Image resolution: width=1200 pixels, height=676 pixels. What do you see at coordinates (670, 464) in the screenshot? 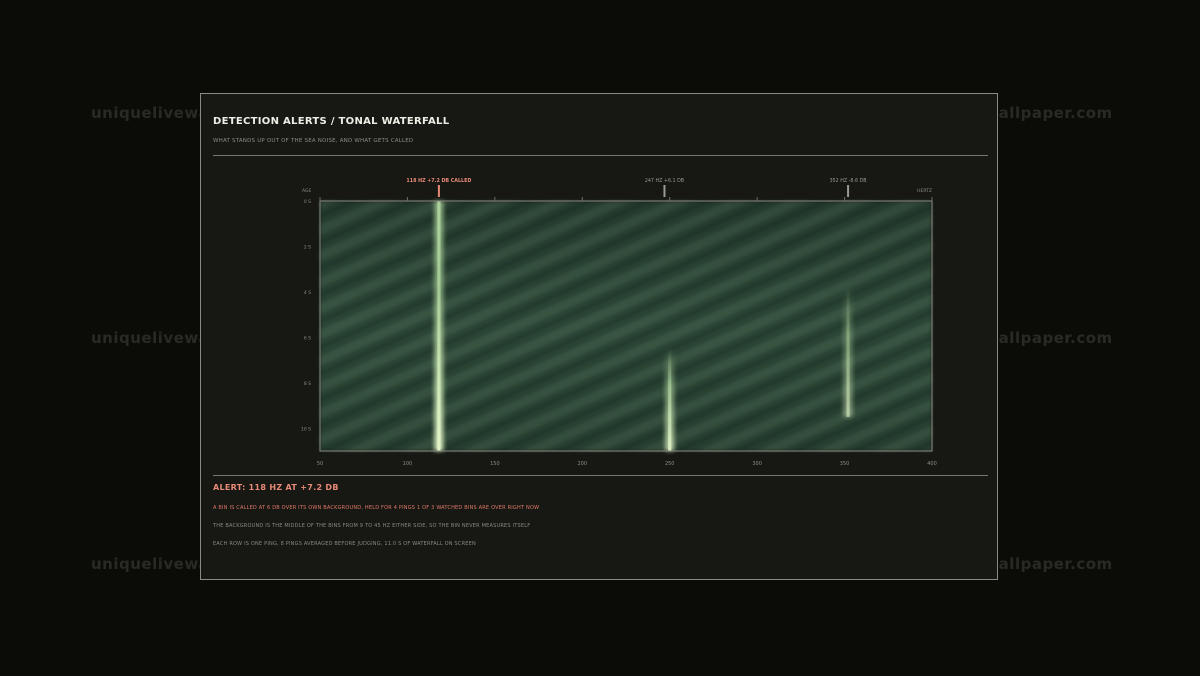
I see `x-tick-label: 250` at bounding box center [670, 464].